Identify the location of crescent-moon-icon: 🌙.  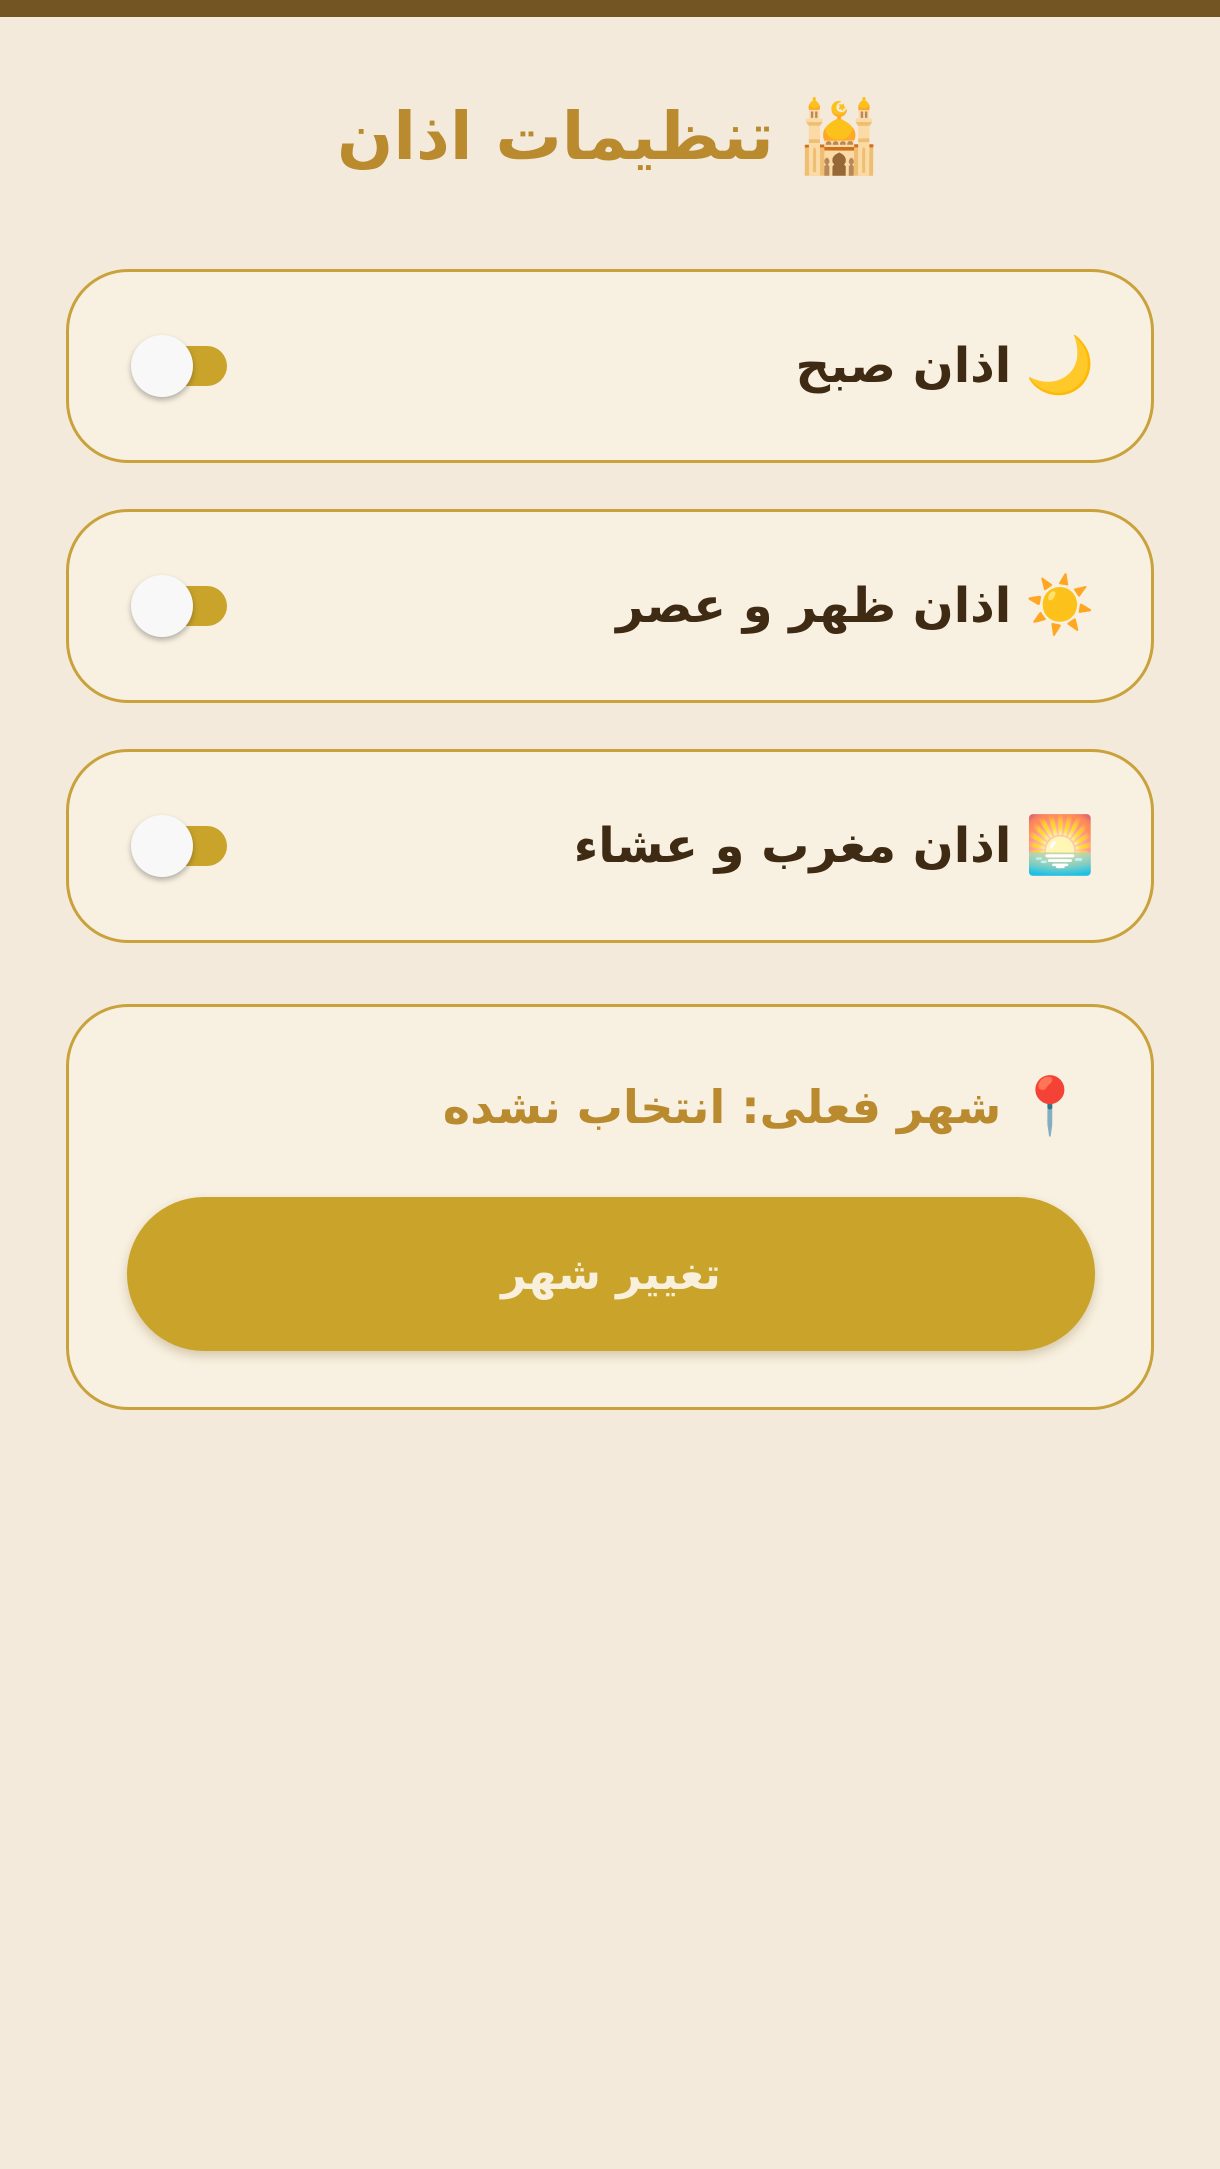
(1060, 365).